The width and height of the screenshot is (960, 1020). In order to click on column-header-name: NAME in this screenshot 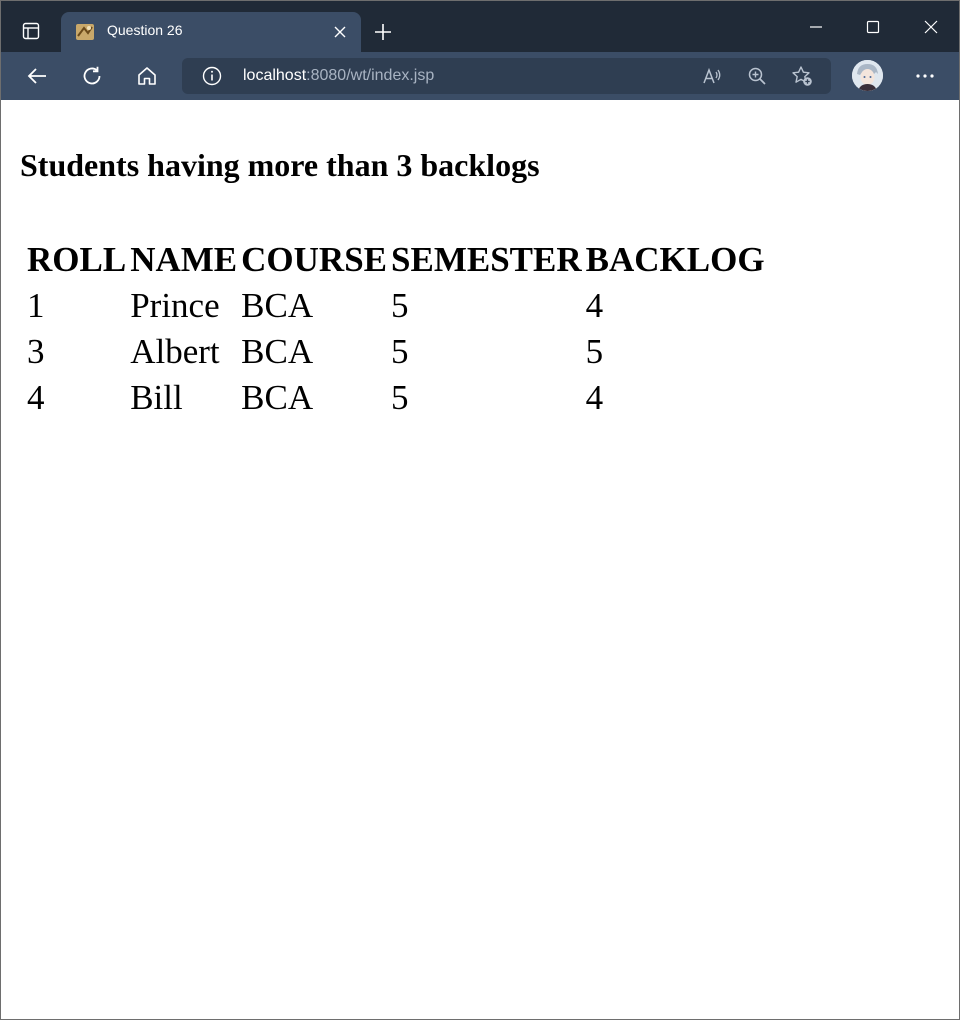, I will do `click(184, 259)`.